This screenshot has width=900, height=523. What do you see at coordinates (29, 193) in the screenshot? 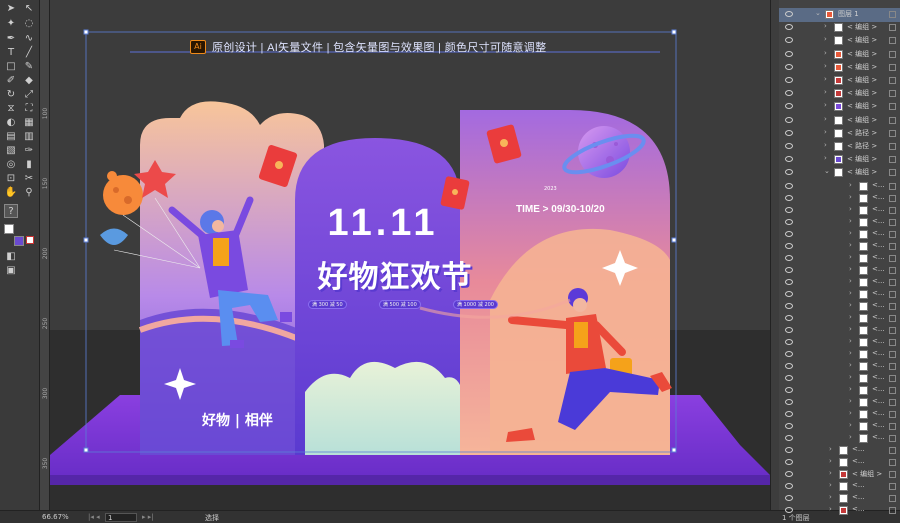
I see `zoom-tool-icon: ⚲` at bounding box center [29, 193].